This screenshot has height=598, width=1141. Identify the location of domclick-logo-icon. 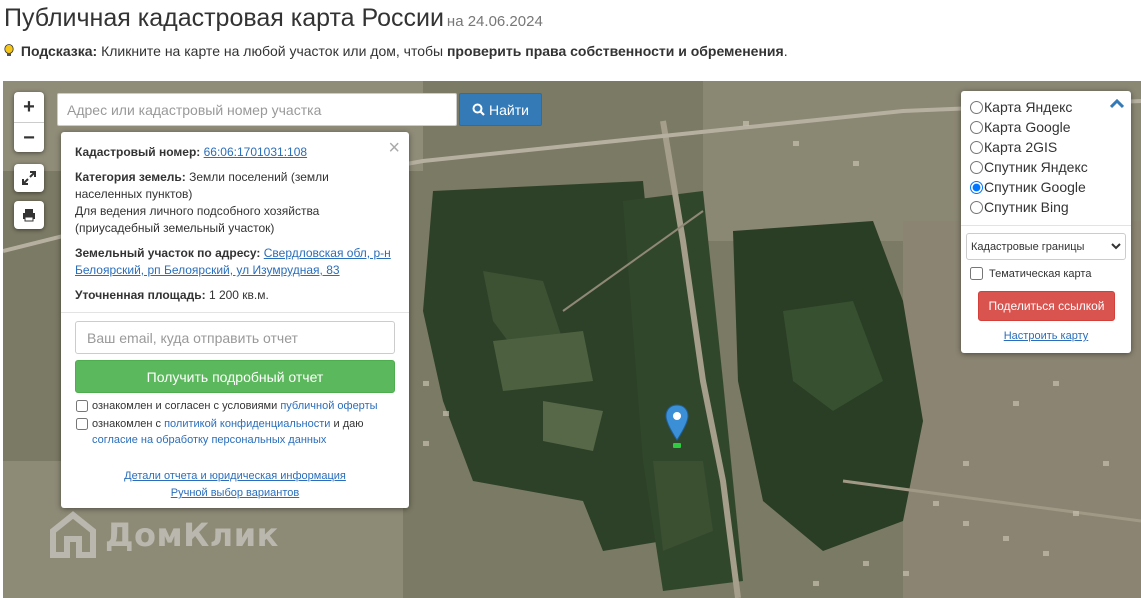
(73, 534).